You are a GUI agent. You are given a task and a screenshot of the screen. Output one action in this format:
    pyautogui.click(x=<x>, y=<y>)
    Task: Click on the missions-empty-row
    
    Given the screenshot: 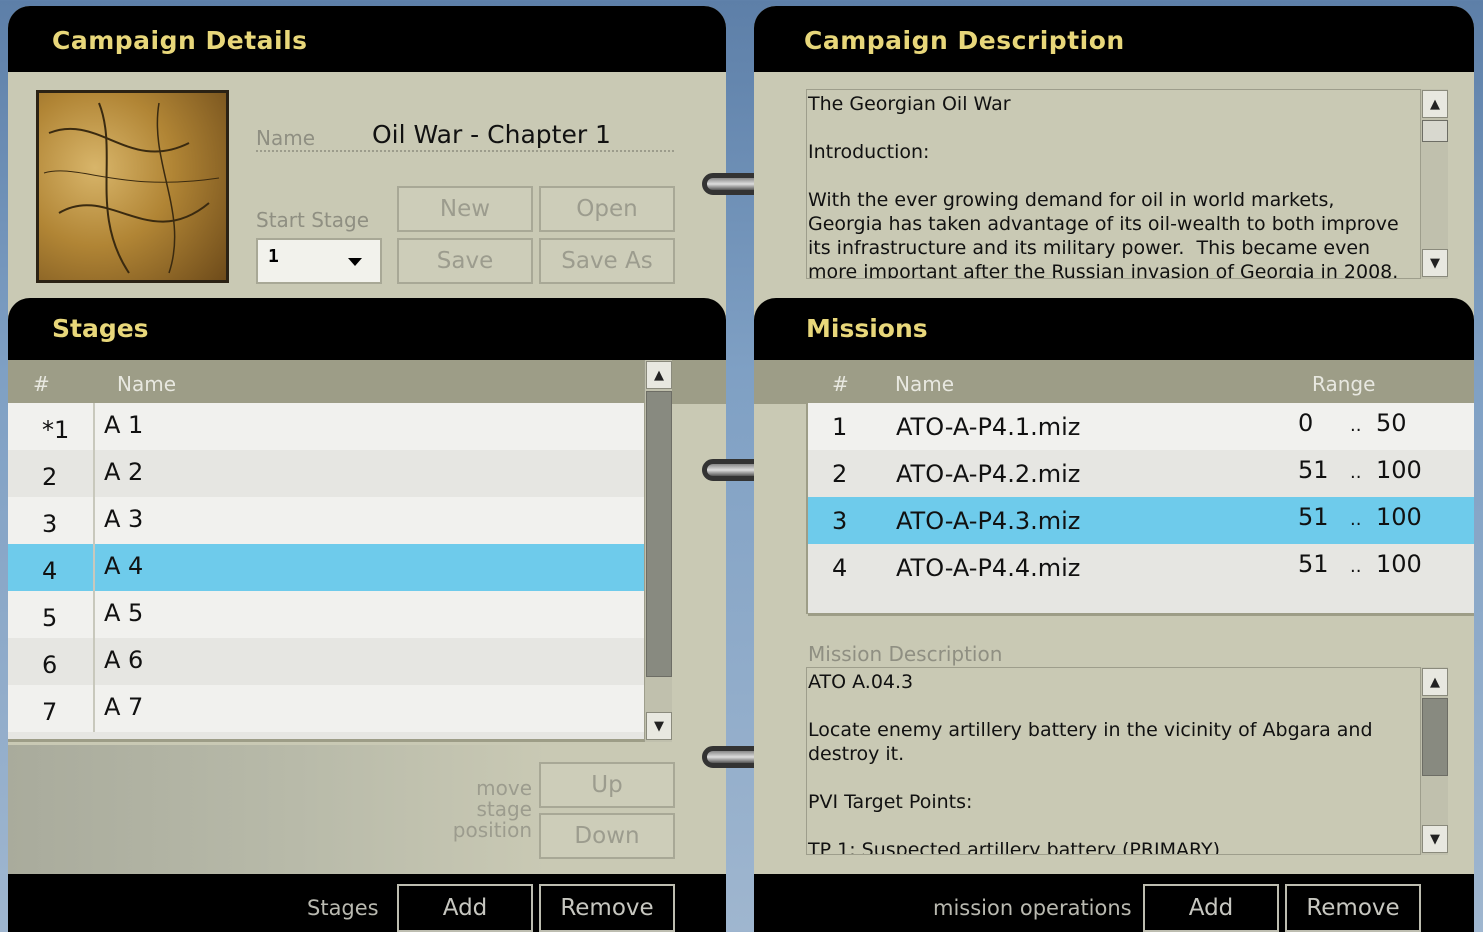 What is the action you would take?
    pyautogui.click(x=1141, y=603)
    